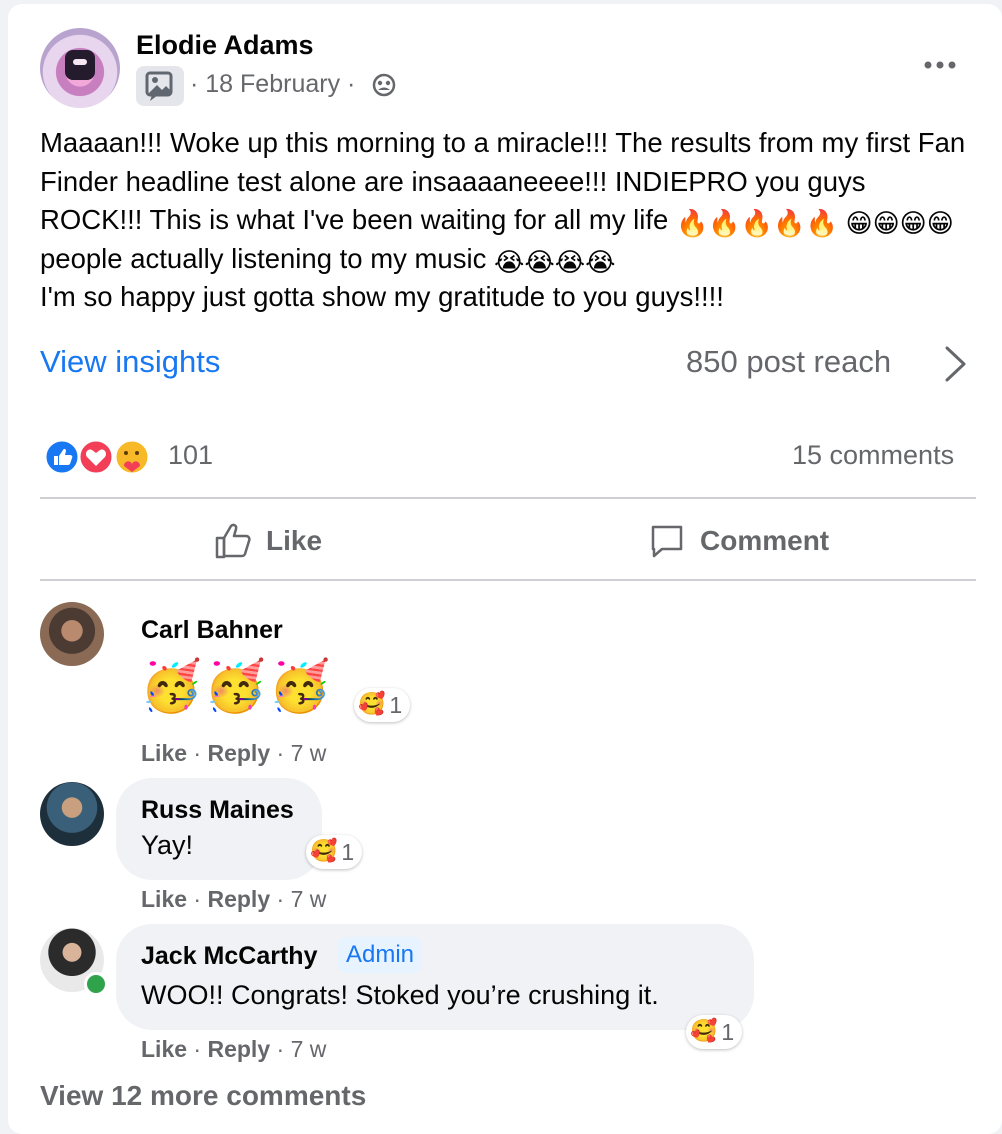  What do you see at coordinates (100, 457) in the screenshot?
I see `reaction-icons` at bounding box center [100, 457].